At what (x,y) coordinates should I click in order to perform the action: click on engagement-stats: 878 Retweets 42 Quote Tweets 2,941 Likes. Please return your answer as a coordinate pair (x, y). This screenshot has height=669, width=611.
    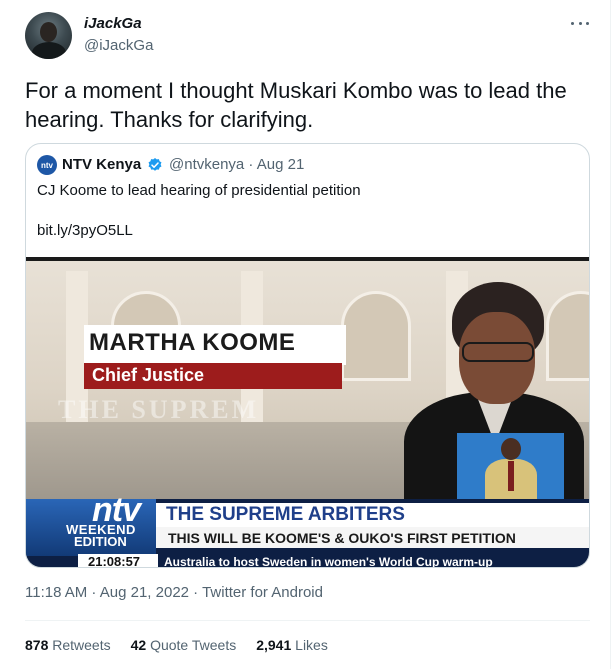
    Looking at the image, I should click on (176, 645).